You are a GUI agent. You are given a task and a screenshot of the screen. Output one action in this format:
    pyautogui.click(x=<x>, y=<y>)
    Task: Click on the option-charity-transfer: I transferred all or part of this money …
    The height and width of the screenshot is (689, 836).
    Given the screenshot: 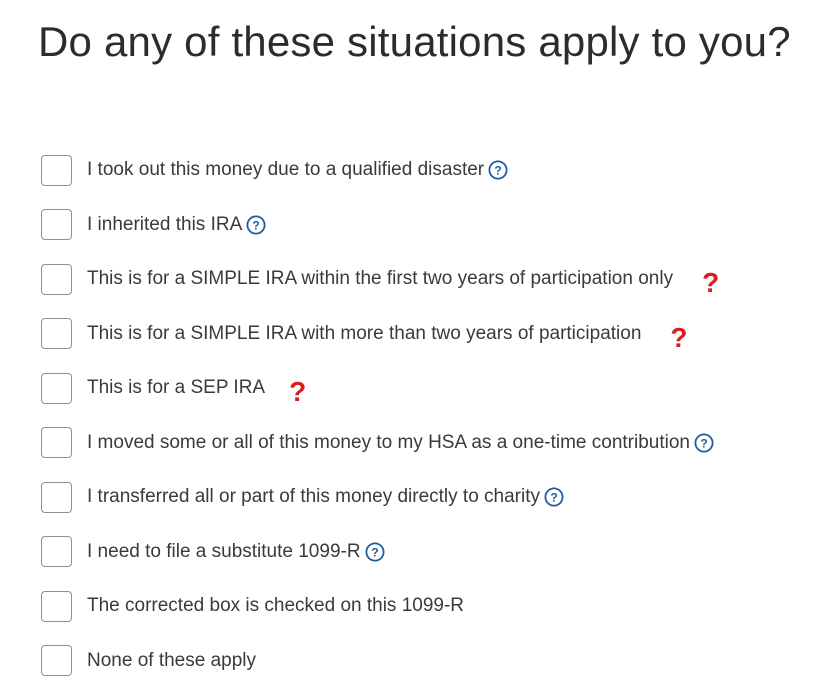 What is the action you would take?
    pyautogui.click(x=436, y=497)
    